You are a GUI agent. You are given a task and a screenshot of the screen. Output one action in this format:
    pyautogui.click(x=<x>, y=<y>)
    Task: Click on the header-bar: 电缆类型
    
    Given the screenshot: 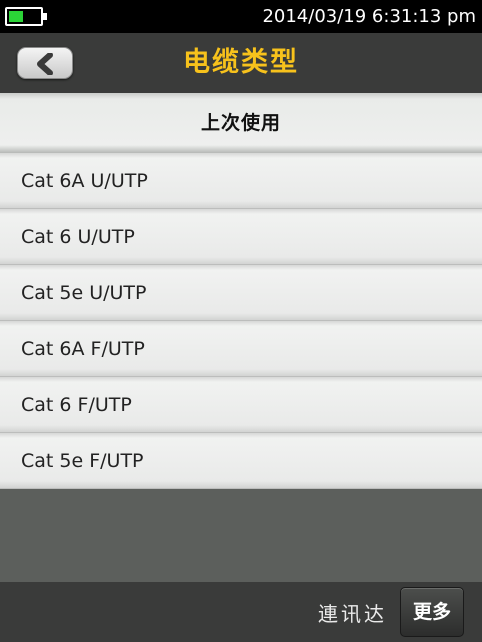 What is the action you would take?
    pyautogui.click(x=241, y=63)
    